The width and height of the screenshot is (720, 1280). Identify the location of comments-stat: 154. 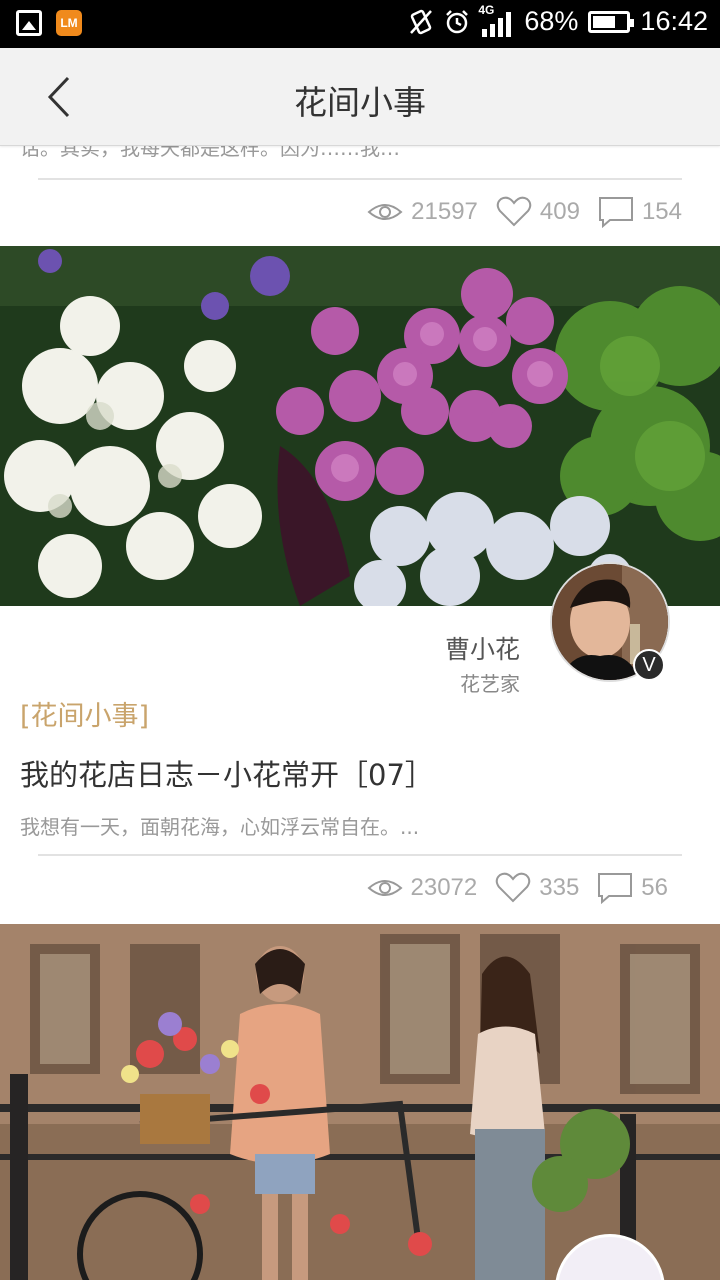
(640, 212).